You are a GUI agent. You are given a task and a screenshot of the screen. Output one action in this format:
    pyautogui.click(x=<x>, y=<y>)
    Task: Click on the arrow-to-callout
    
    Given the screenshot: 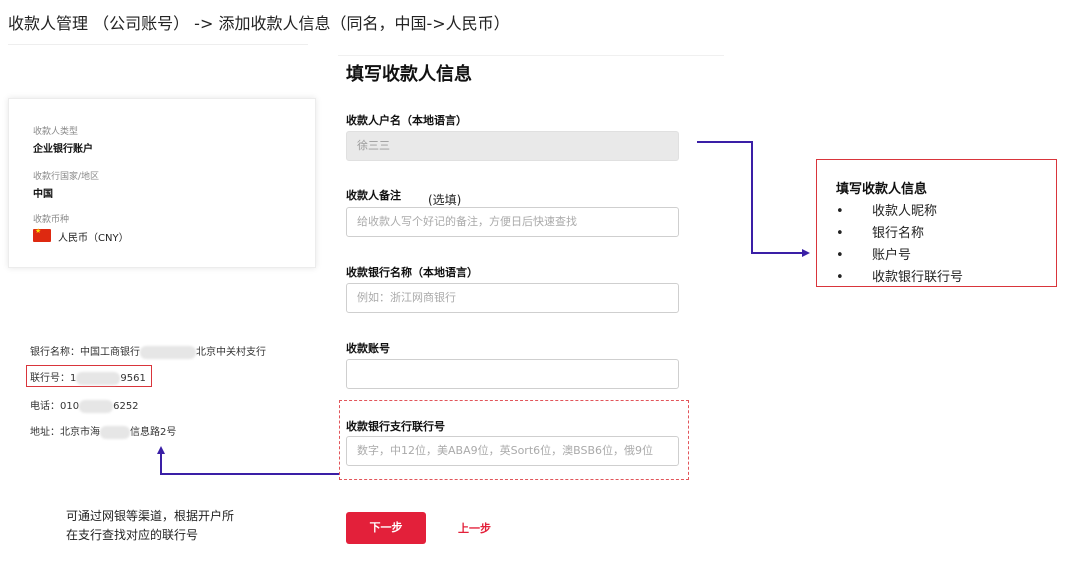 What is the action you would take?
    pyautogui.click(x=753, y=199)
    